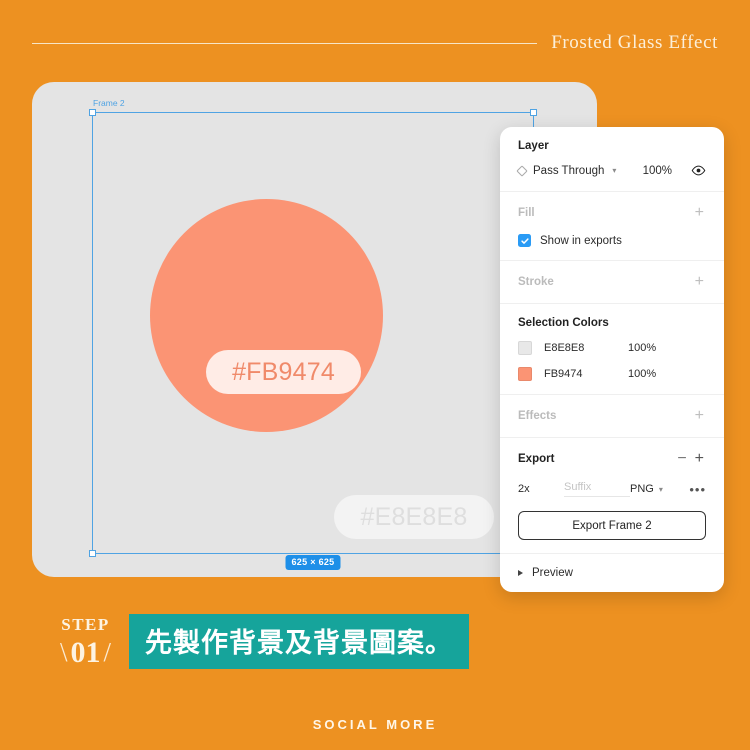 The height and width of the screenshot is (750, 750). What do you see at coordinates (92, 112) in the screenshot?
I see `resize-handle-top-left` at bounding box center [92, 112].